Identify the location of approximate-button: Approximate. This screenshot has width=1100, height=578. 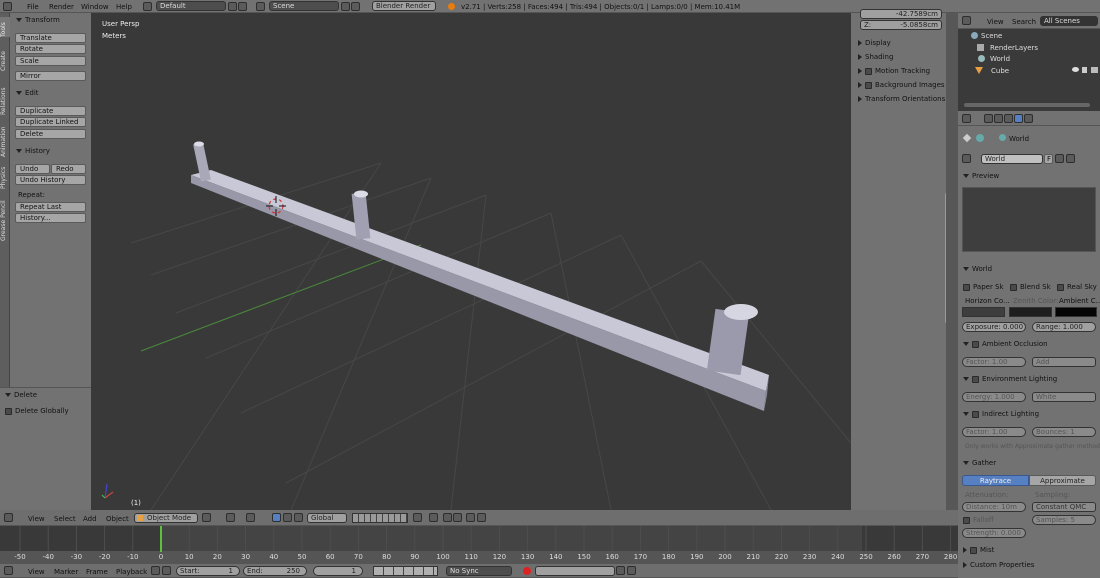
(1062, 480).